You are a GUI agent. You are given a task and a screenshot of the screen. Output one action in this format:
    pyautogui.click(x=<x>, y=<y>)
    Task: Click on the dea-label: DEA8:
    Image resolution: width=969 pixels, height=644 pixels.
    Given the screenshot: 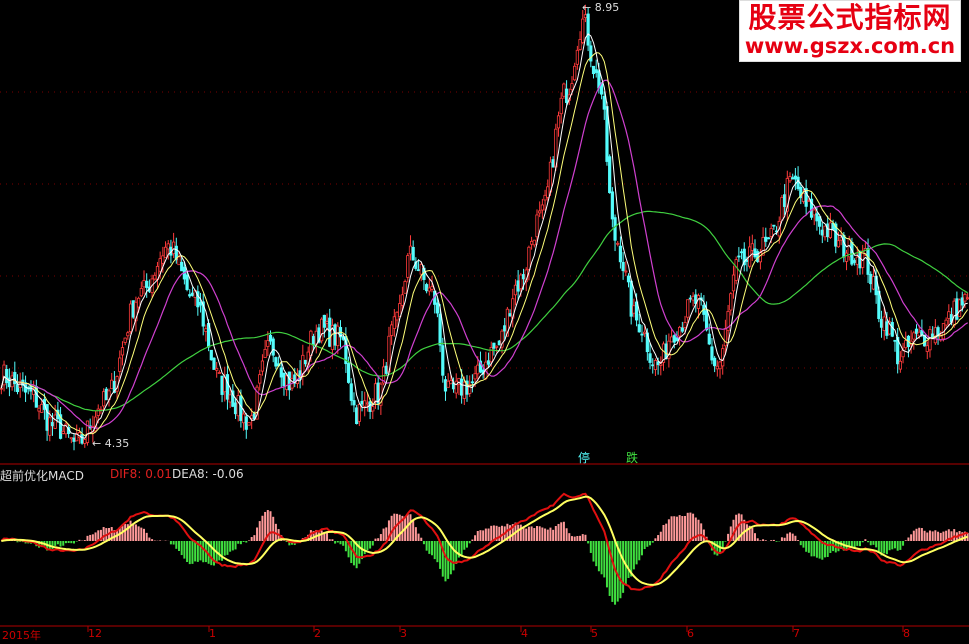 What is the action you would take?
    pyautogui.click(x=190, y=474)
    